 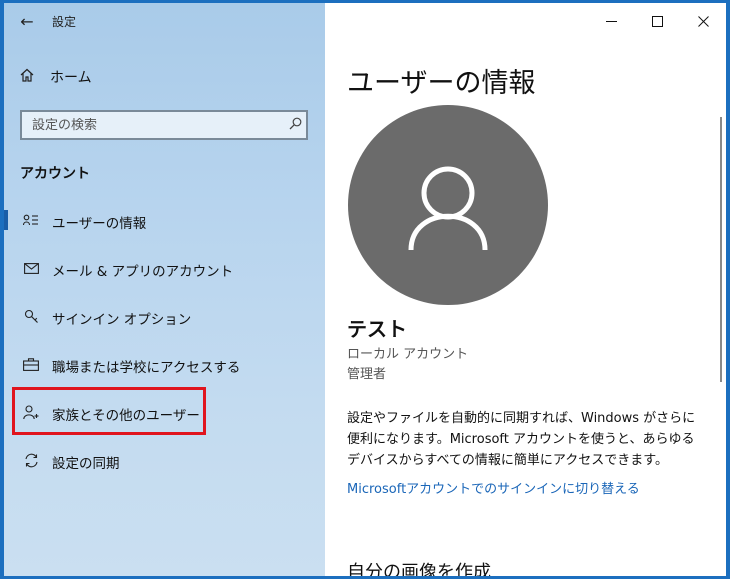 I want to click on back-button: ←, so click(x=27, y=21).